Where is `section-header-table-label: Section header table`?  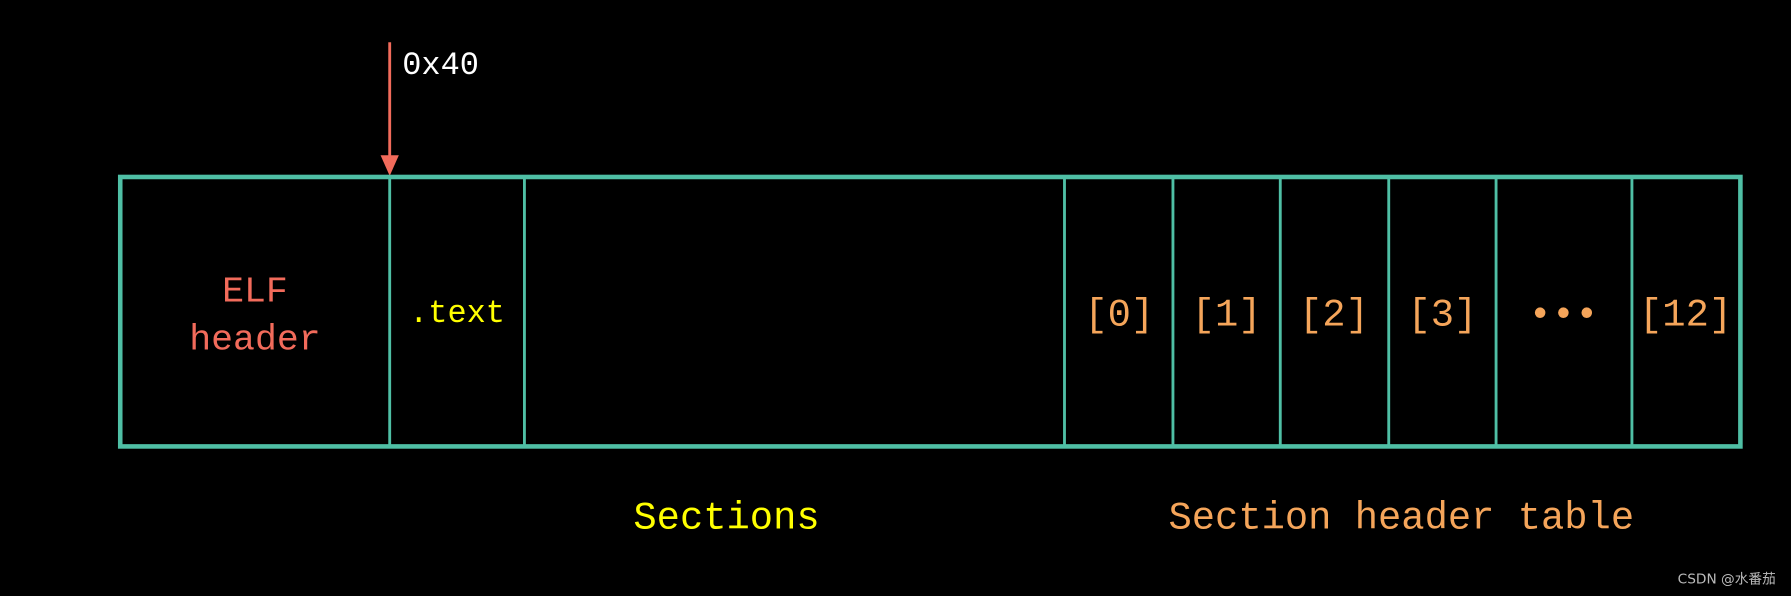 section-header-table-label: Section header table is located at coordinates (1401, 519).